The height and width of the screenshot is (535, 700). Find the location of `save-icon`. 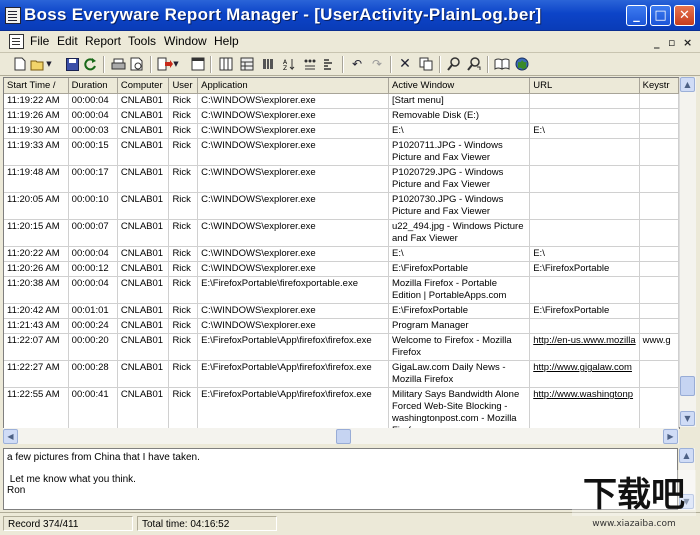

save-icon is located at coordinates (72, 64).